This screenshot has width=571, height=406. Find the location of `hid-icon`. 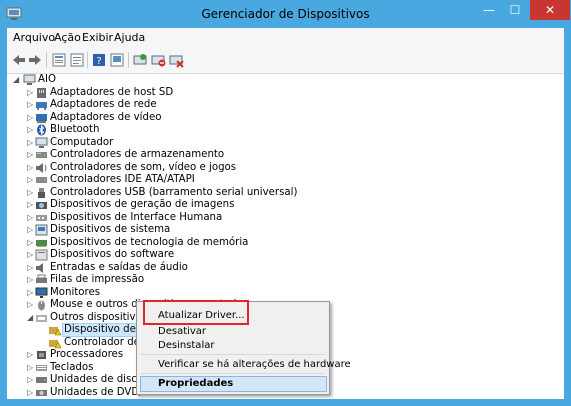

hid-icon is located at coordinates (41, 217).